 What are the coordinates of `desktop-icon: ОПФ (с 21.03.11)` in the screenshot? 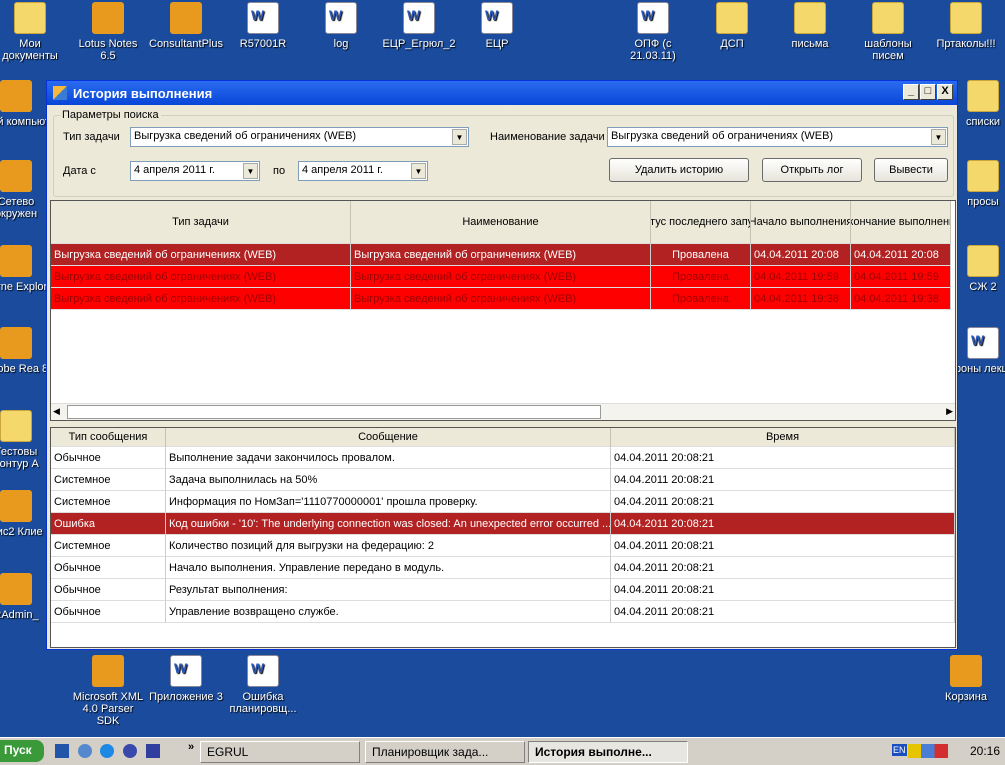 It's located at (653, 32).